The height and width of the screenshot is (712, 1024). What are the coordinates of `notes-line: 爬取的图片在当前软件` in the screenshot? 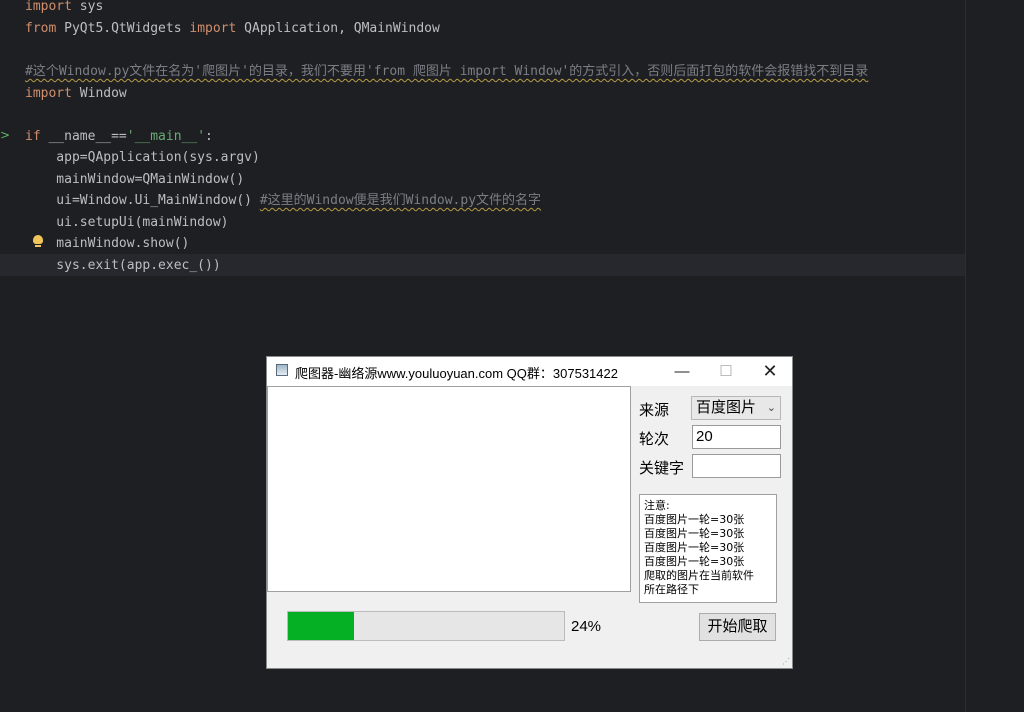 It's located at (699, 575).